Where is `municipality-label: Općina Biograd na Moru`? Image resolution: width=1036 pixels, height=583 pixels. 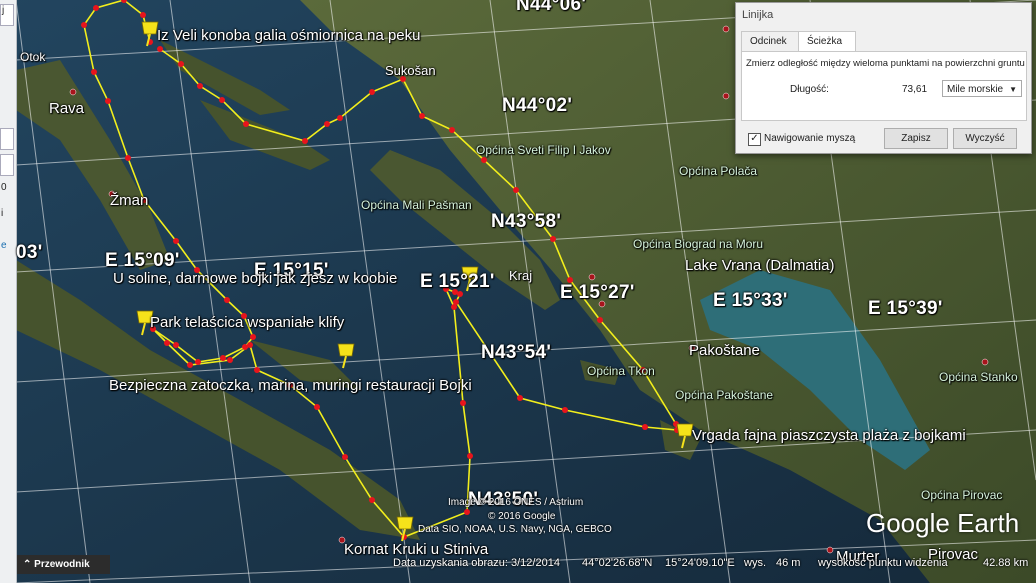
municipality-label: Općina Biograd na Moru is located at coordinates (698, 244).